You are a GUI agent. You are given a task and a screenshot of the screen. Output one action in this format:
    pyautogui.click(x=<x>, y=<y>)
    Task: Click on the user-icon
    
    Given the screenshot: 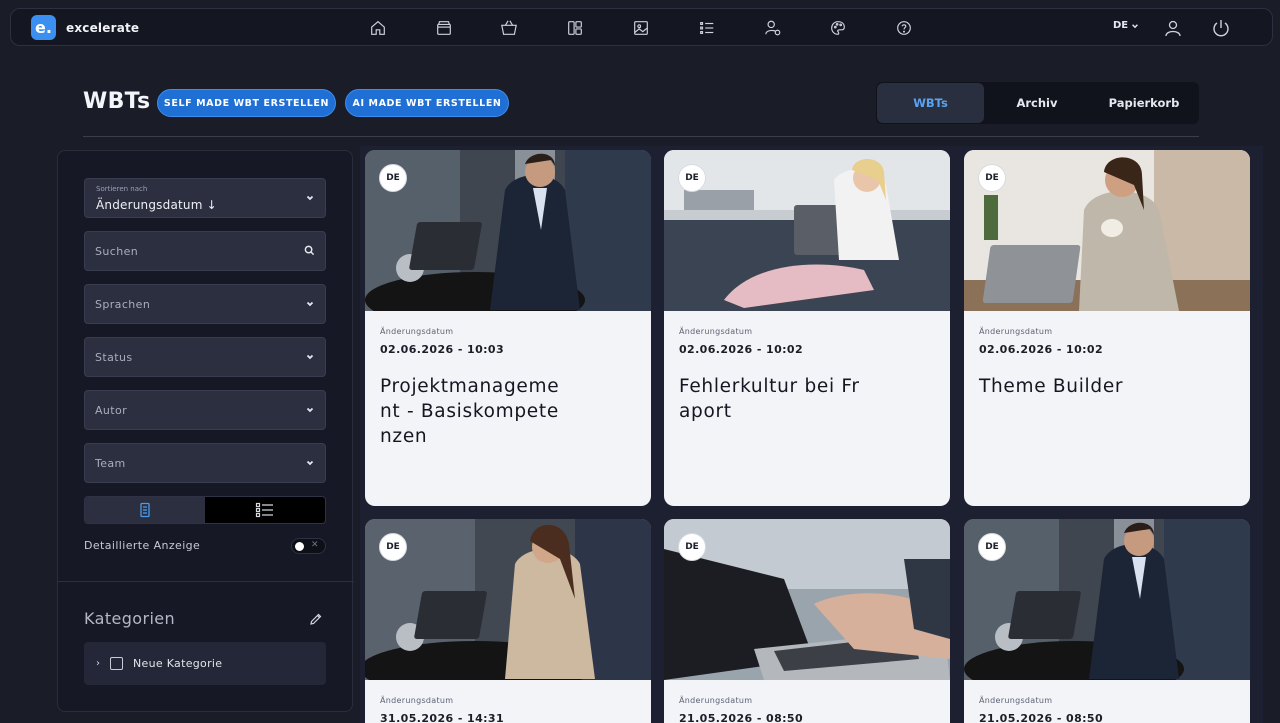 What is the action you would take?
    pyautogui.click(x=1173, y=28)
    